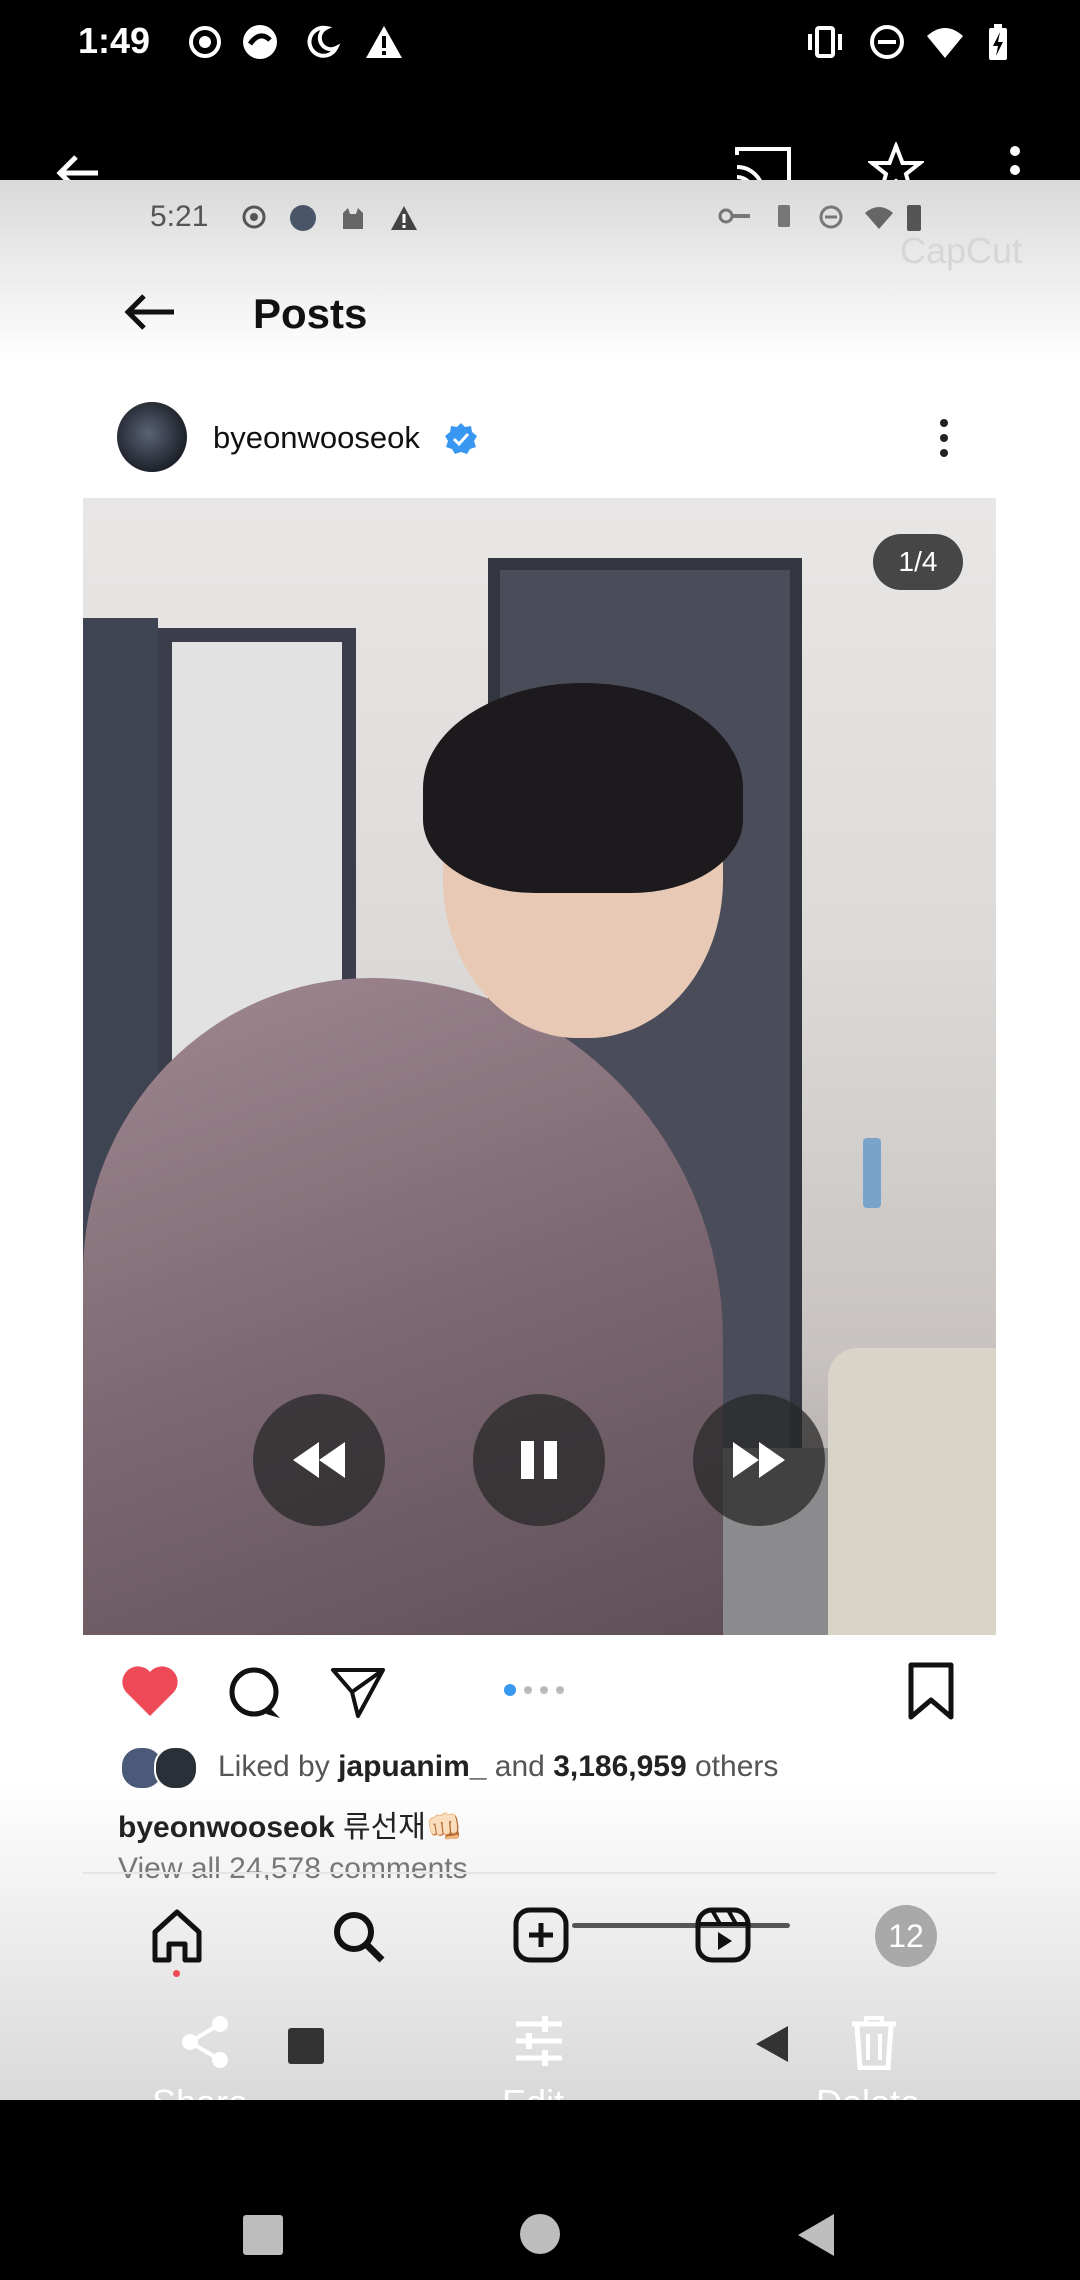 The image size is (1080, 2280). I want to click on wifi-icon, so click(945, 43).